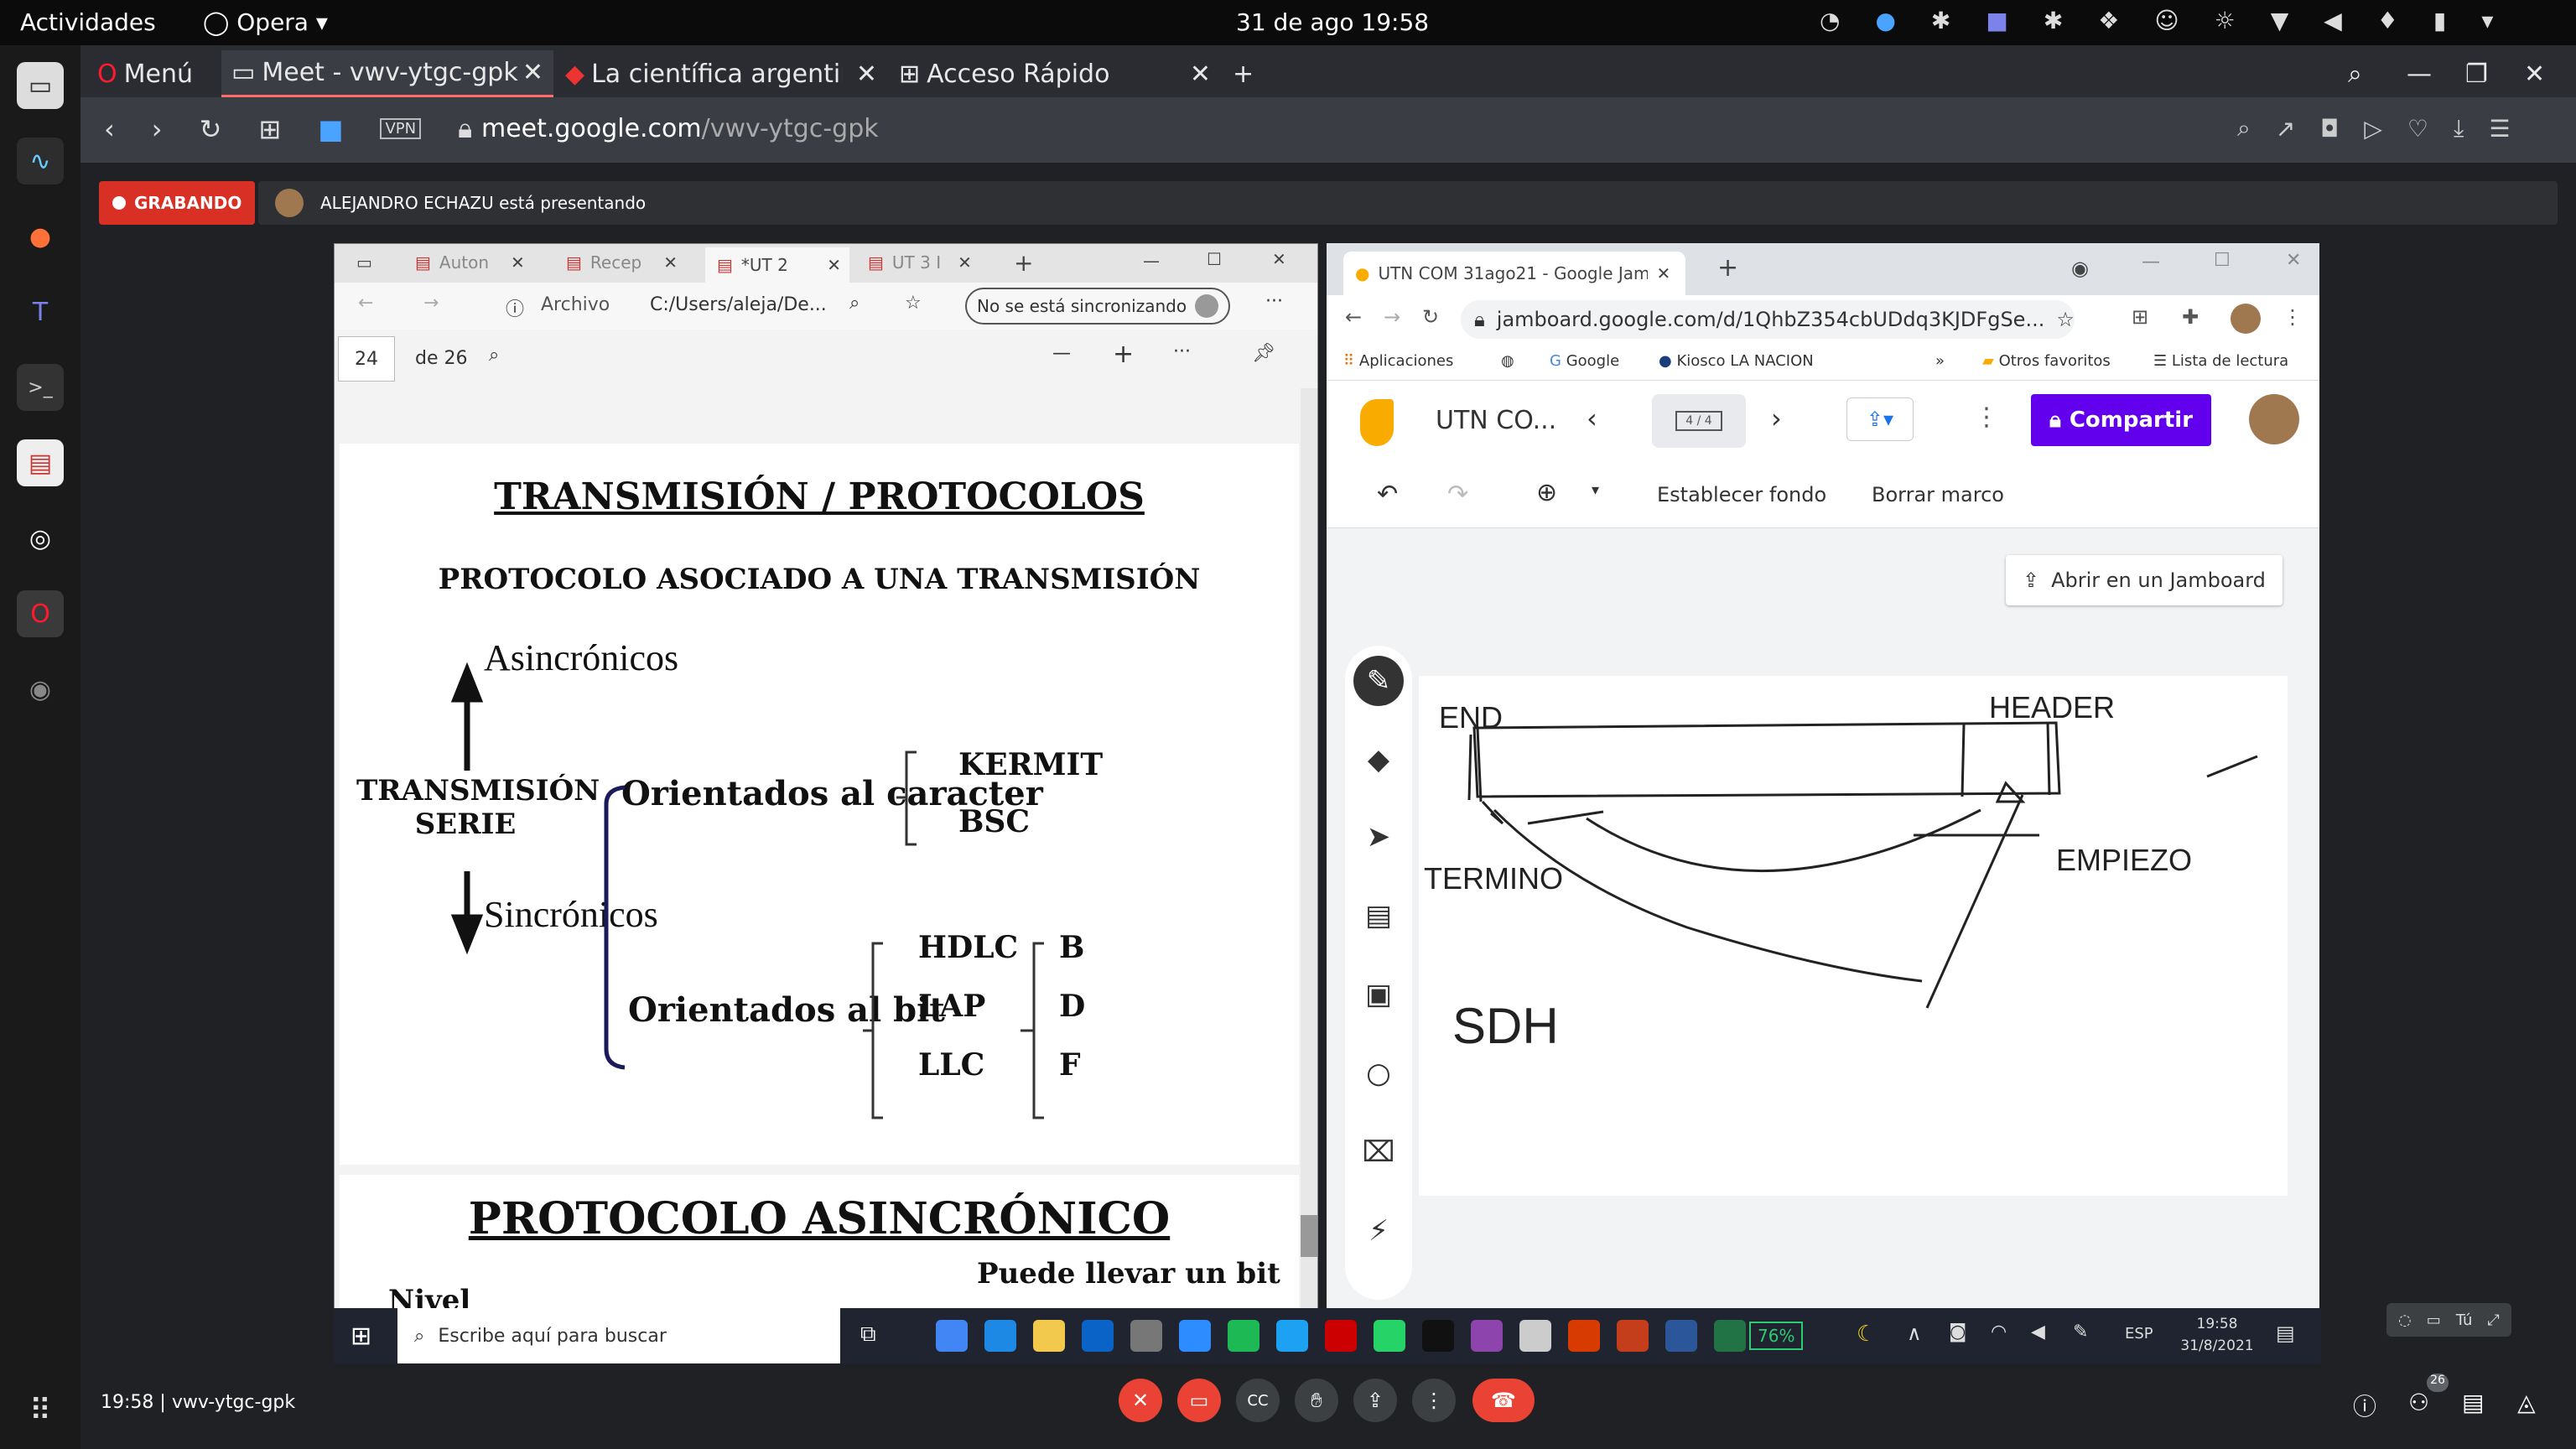  I want to click on share-button: 🔒︎ Compartir, so click(2121, 420).